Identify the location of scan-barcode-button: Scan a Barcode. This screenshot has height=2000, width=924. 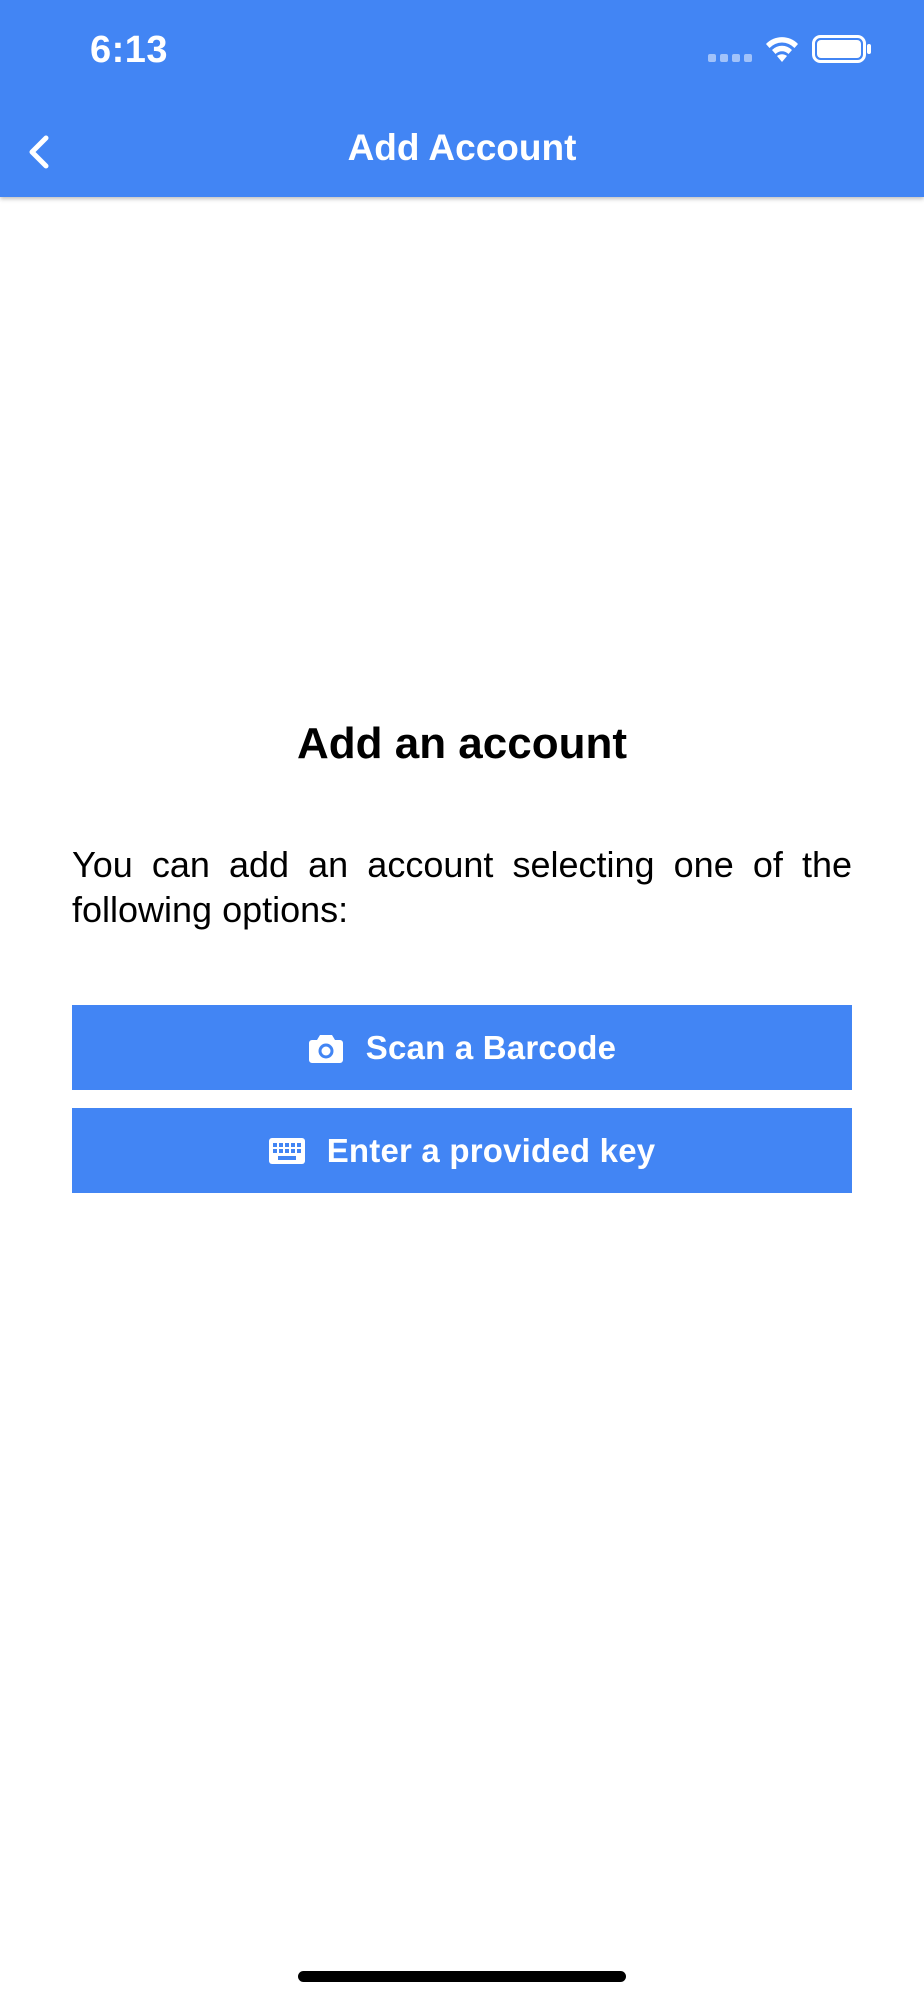
(462, 1047).